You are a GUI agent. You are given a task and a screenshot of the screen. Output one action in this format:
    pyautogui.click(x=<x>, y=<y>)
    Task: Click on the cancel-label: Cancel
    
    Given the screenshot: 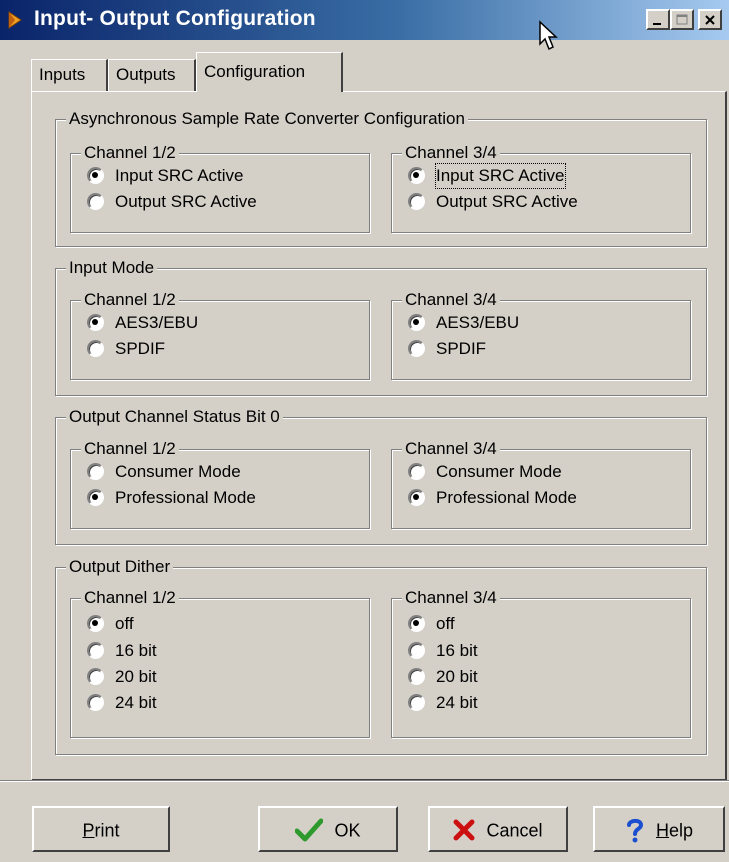 What is the action you would take?
    pyautogui.click(x=514, y=830)
    